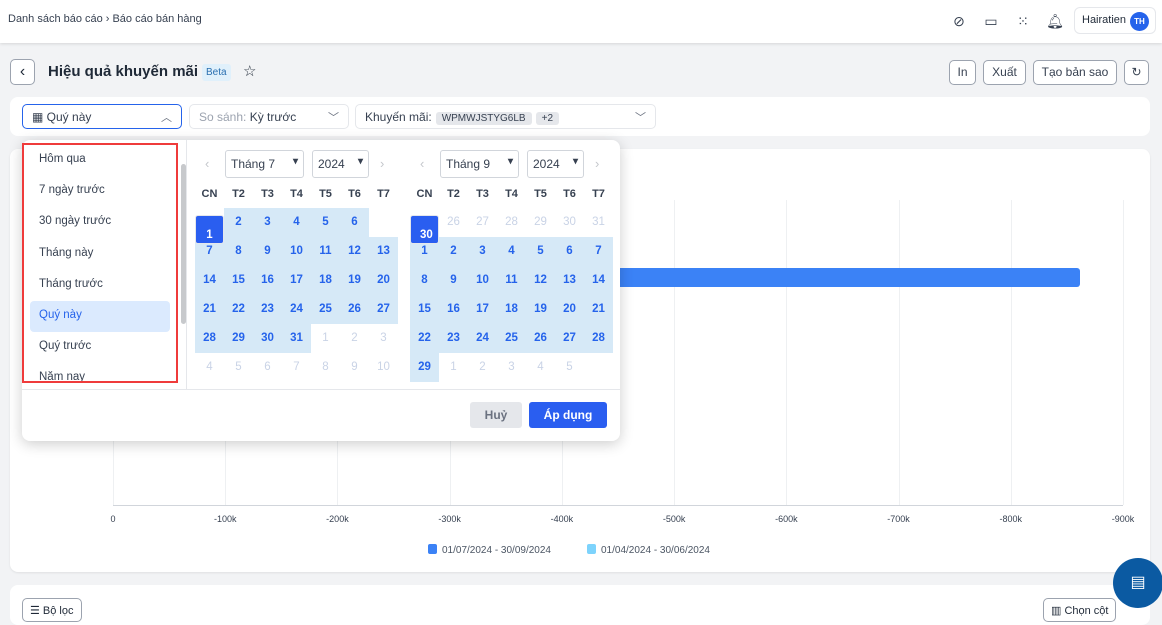 This screenshot has width=1162, height=625. I want to click on export-button: Xuất, so click(1004, 72).